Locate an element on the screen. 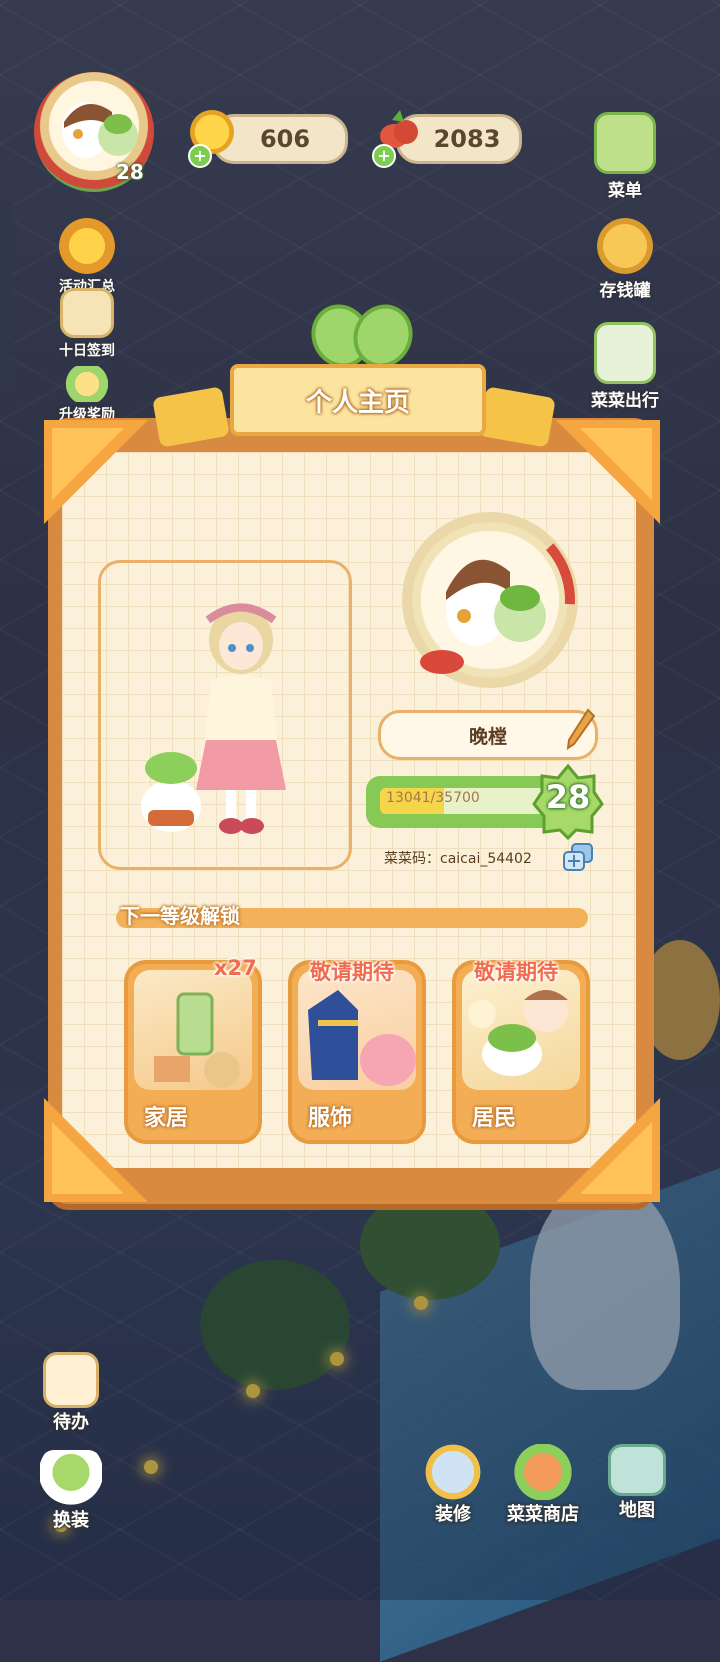 The image size is (720, 1662). player-name: 晚樘 is located at coordinates (488, 735).